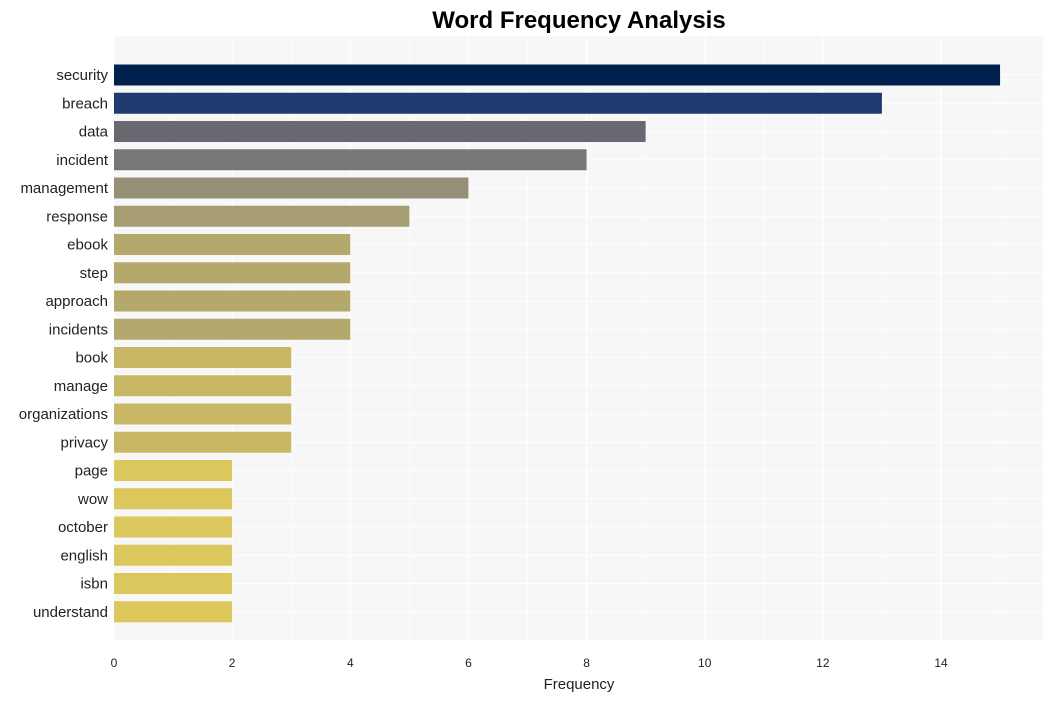 This screenshot has height=701, width=1053. I want to click on y-tick-label: understand, so click(70, 612).